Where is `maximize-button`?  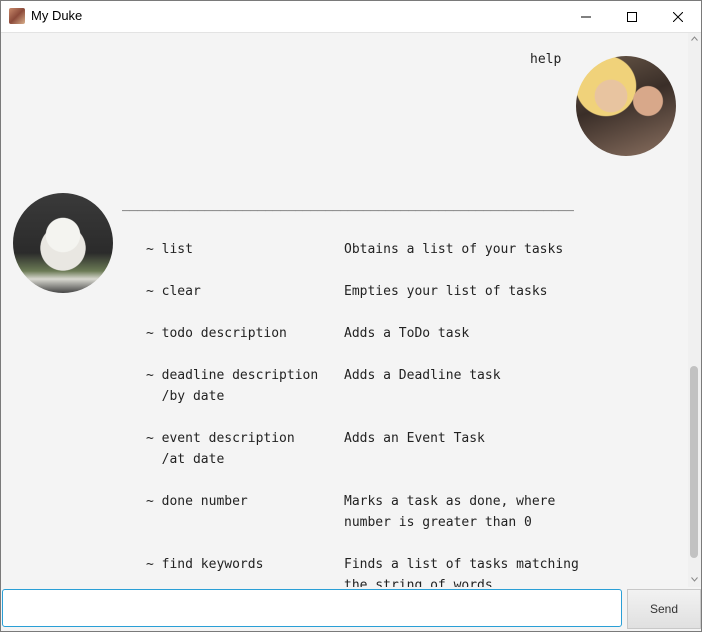 maximize-button is located at coordinates (632, 16).